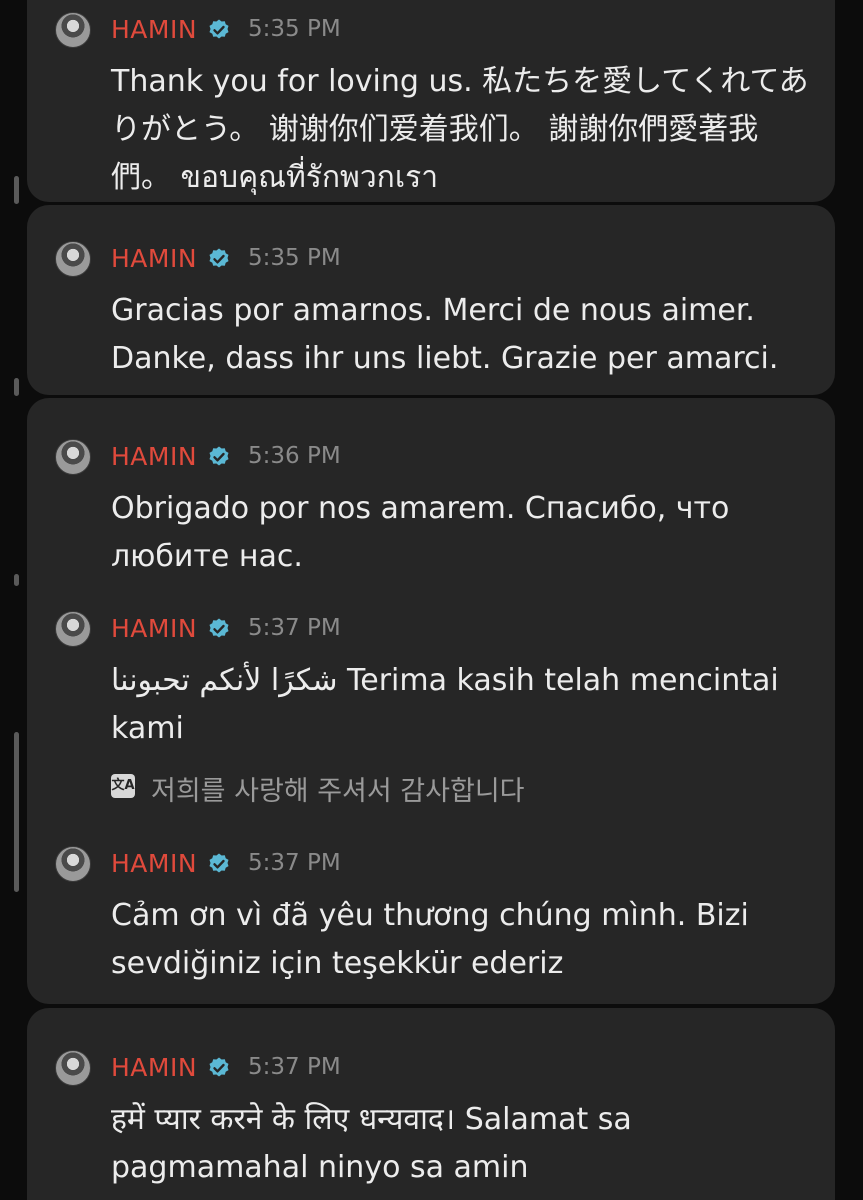  I want to click on translation-text: 저희를 사랑해 주셔서 감사합니다, so click(338, 791).